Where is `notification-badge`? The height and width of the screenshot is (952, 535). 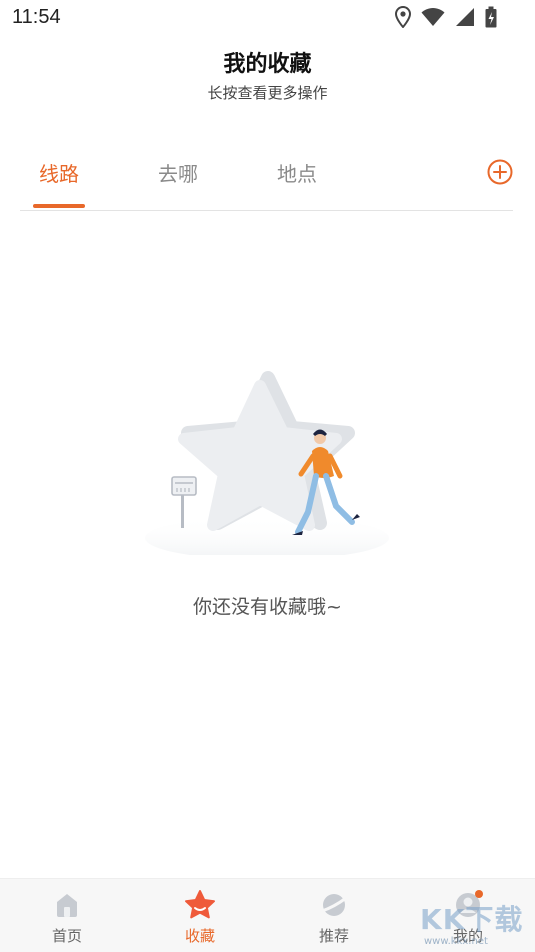
notification-badge is located at coordinates (479, 894).